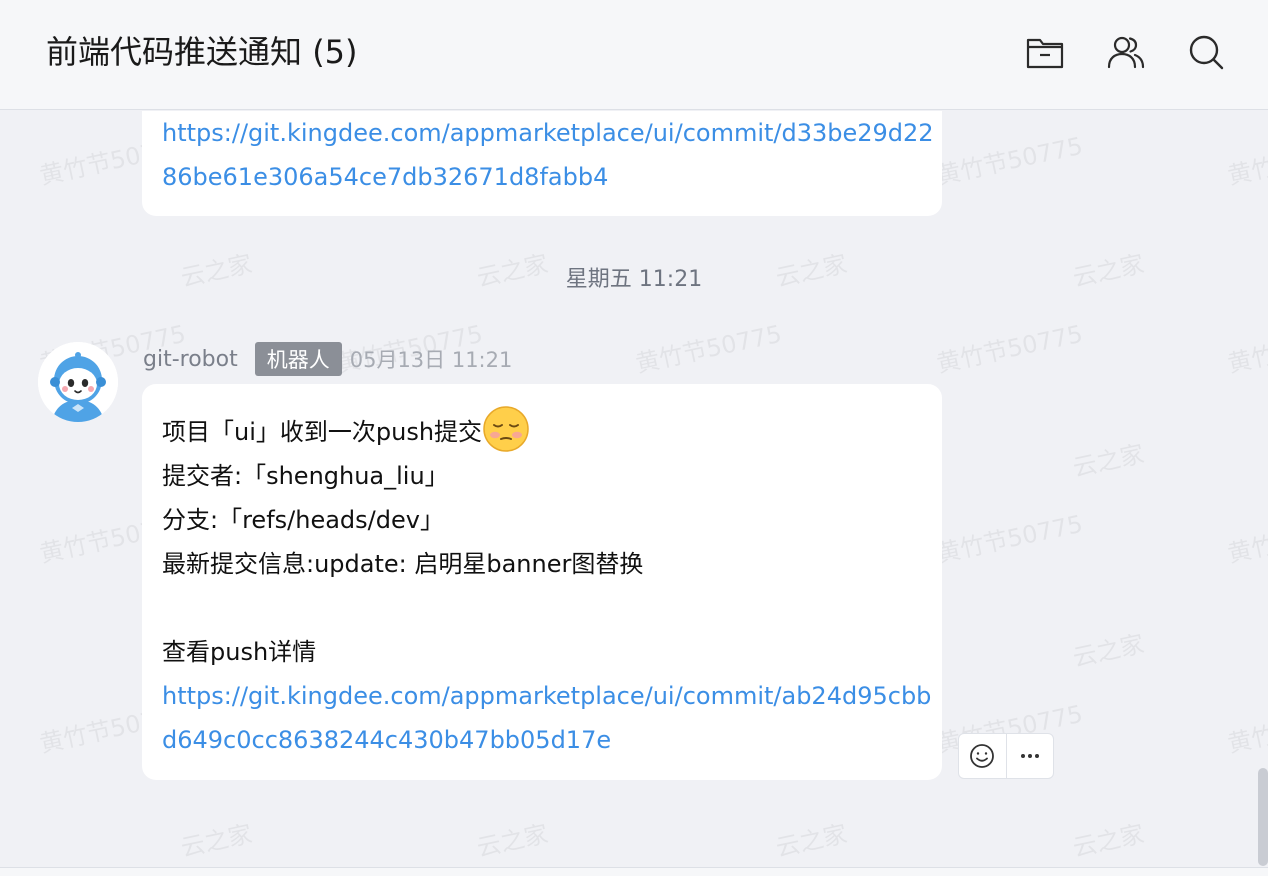  I want to click on scrollbar-thumb, so click(1263, 817).